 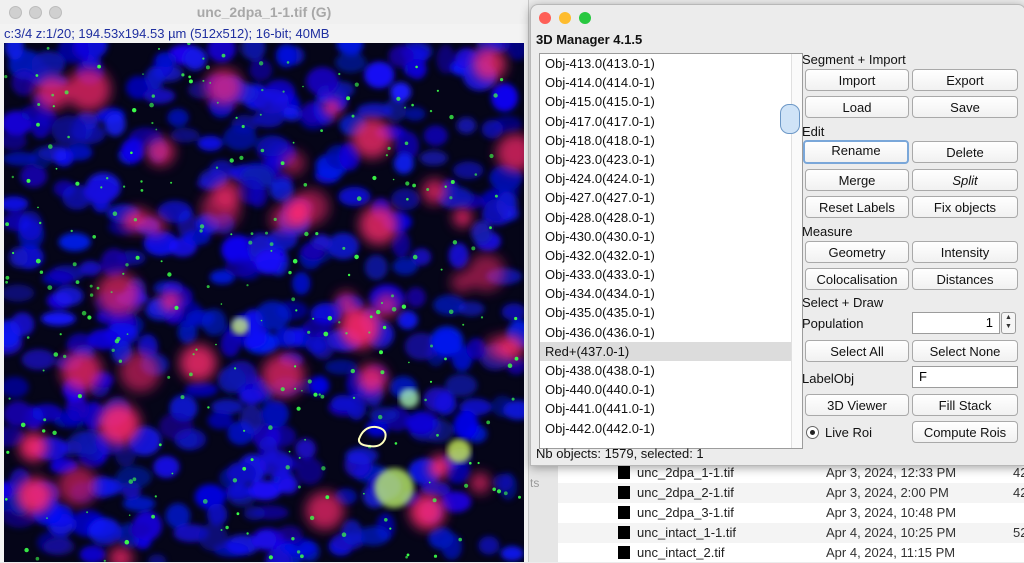 I want to click on file-row: unc_intact_2.tif Apr 4, 2024, 11:15 PM, so click(x=791, y=553).